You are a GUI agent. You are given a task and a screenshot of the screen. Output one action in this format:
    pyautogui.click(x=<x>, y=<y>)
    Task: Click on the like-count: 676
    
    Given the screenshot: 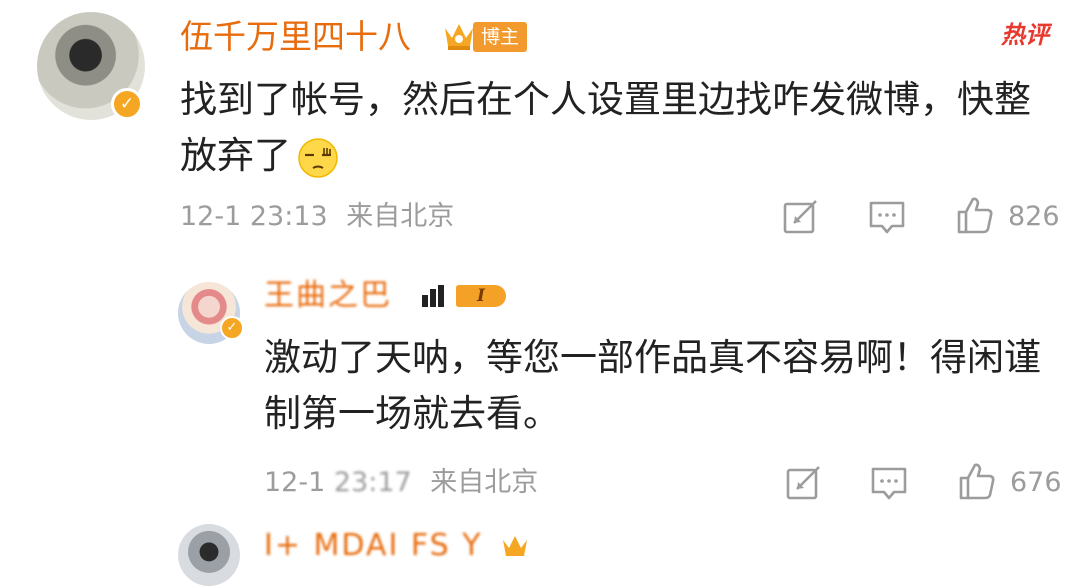 What is the action you would take?
    pyautogui.click(x=1036, y=482)
    